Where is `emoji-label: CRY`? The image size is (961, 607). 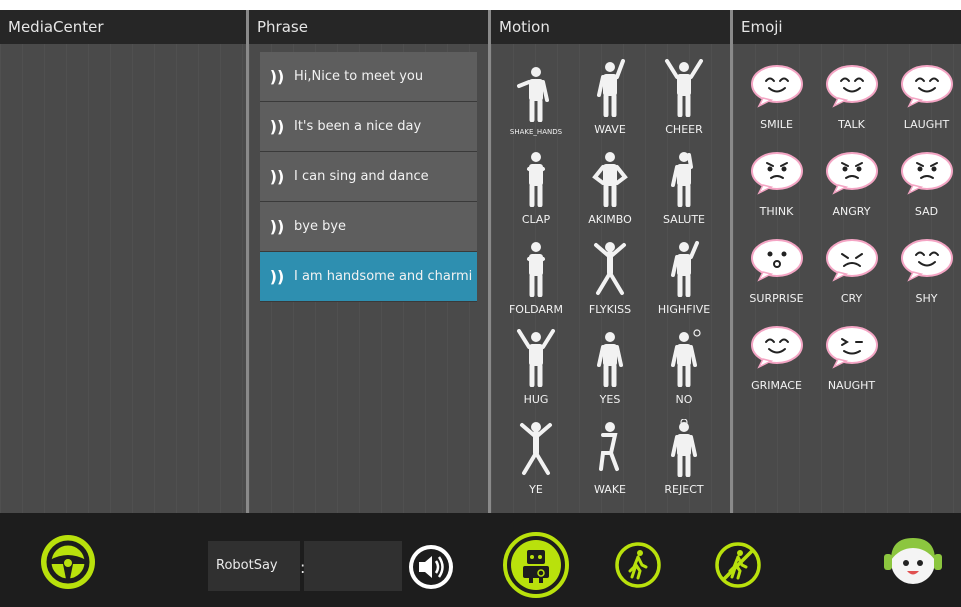 emoji-label: CRY is located at coordinates (851, 298).